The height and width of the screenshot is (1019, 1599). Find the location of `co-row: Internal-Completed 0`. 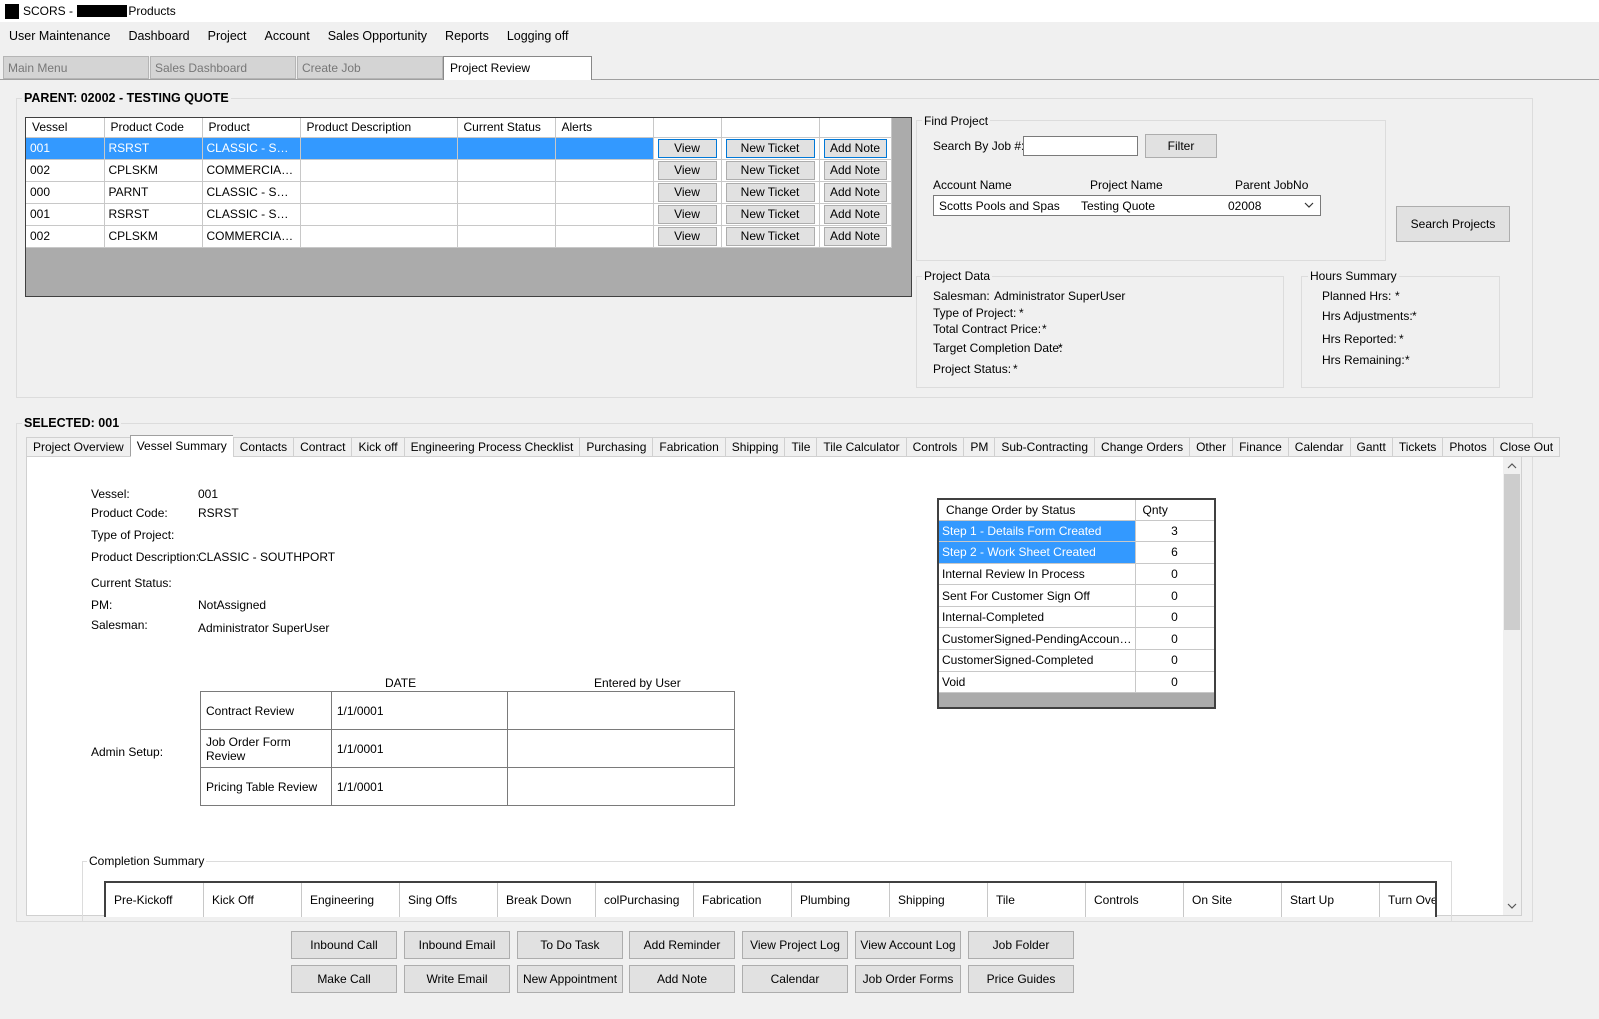

co-row: Internal-Completed 0 is located at coordinates (1076, 617).